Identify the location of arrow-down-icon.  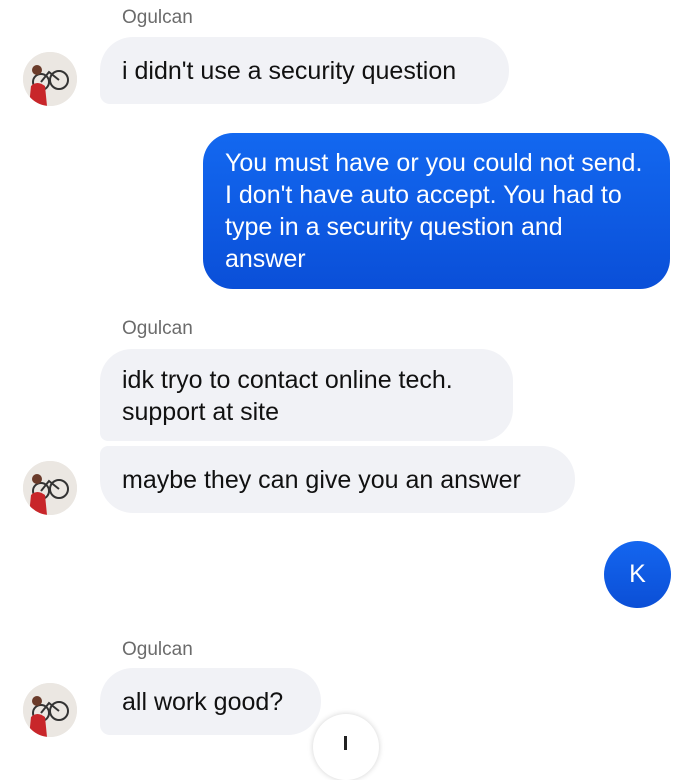
(345, 743).